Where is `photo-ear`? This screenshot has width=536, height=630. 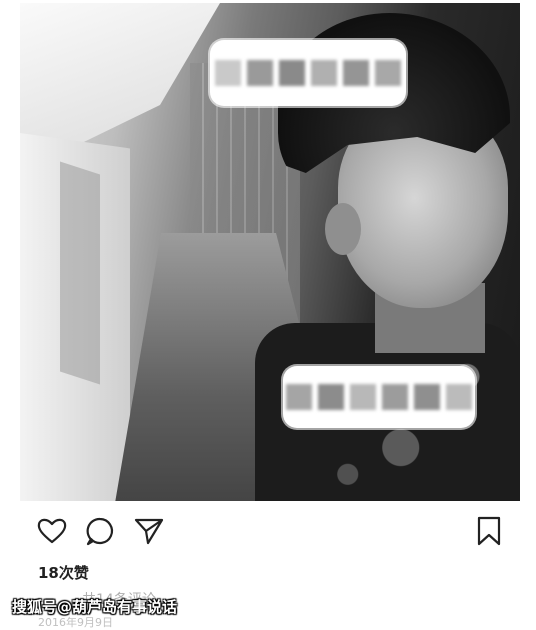
photo-ear is located at coordinates (343, 229).